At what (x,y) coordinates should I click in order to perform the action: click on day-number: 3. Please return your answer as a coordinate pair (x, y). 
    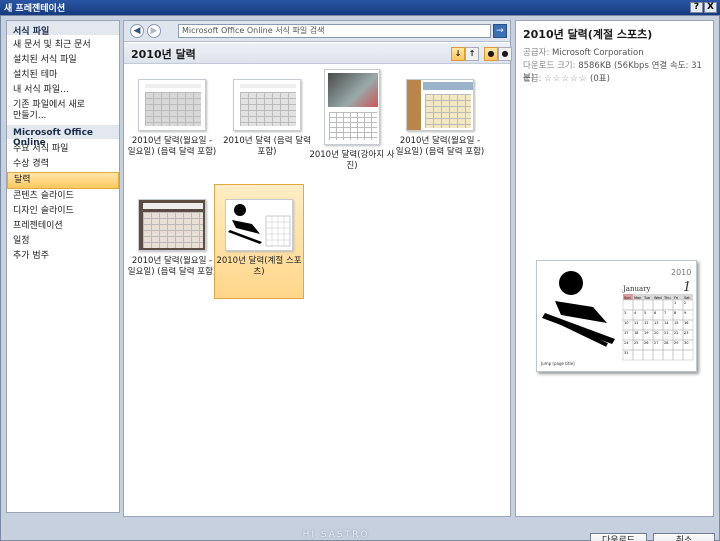
    Looking at the image, I should click on (625, 313).